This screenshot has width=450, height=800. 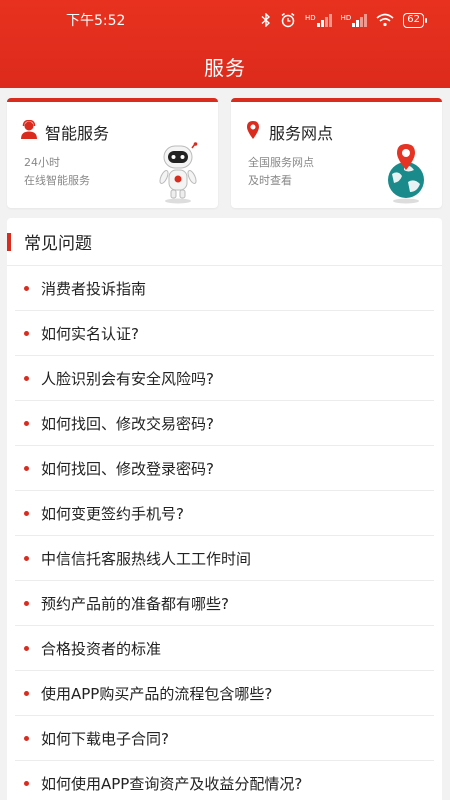 I want to click on faq-item-label: 预约产品前的准备都有哪些?, so click(x=135, y=603).